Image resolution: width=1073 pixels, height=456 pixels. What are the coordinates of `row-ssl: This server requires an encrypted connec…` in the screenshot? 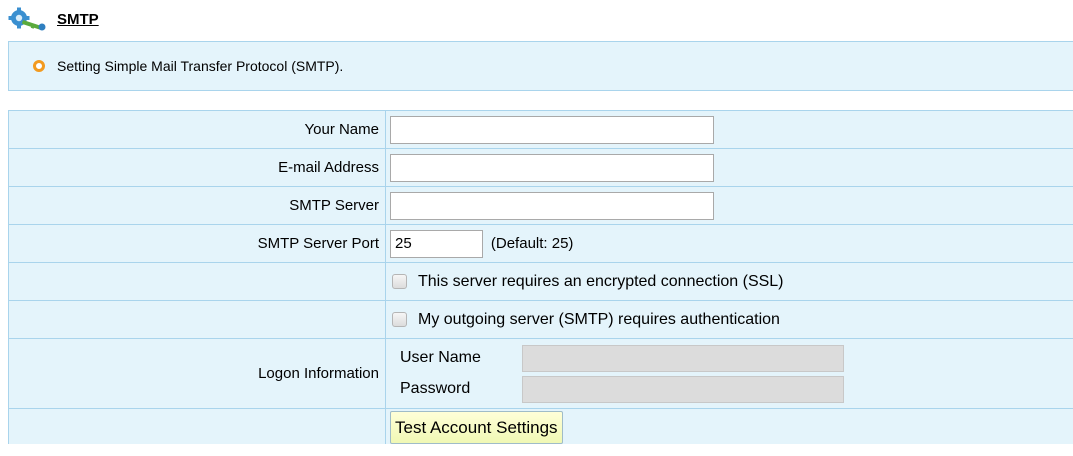 It's located at (540, 281).